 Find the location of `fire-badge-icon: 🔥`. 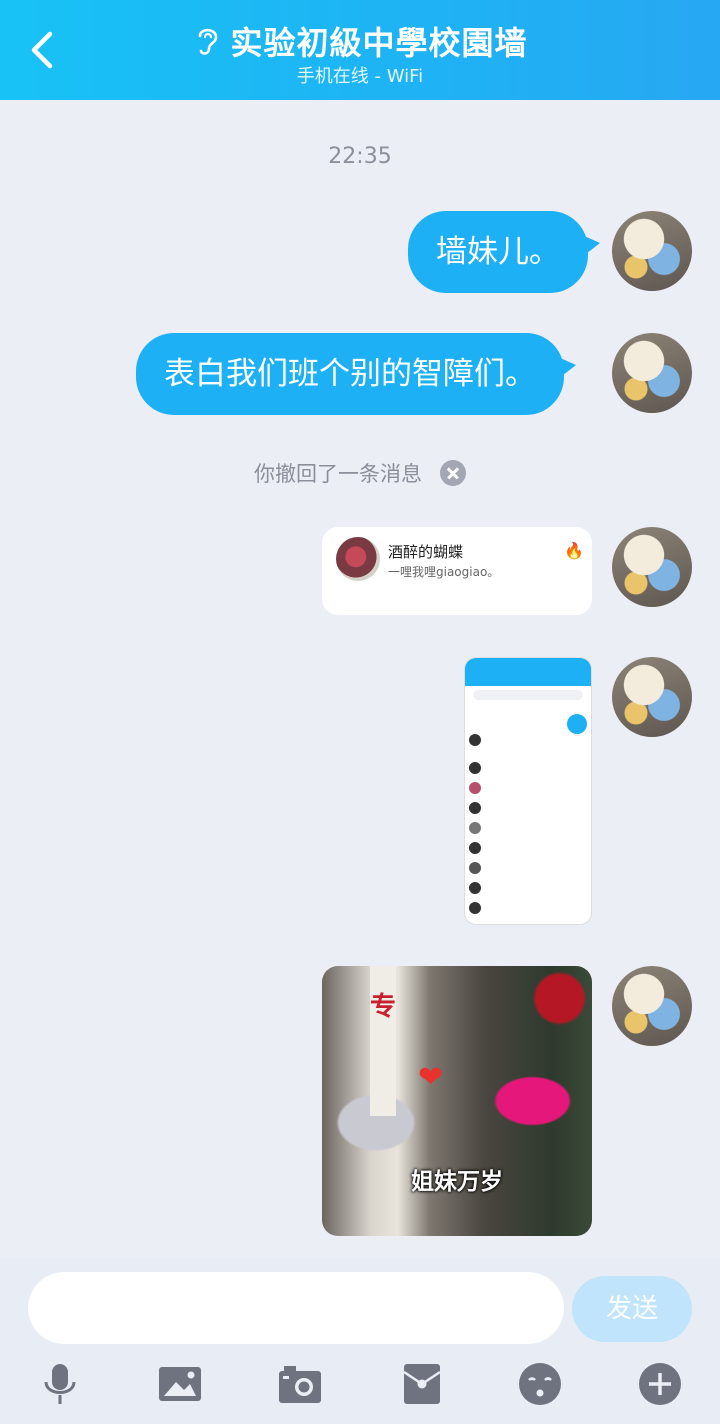

fire-badge-icon: 🔥 is located at coordinates (574, 550).